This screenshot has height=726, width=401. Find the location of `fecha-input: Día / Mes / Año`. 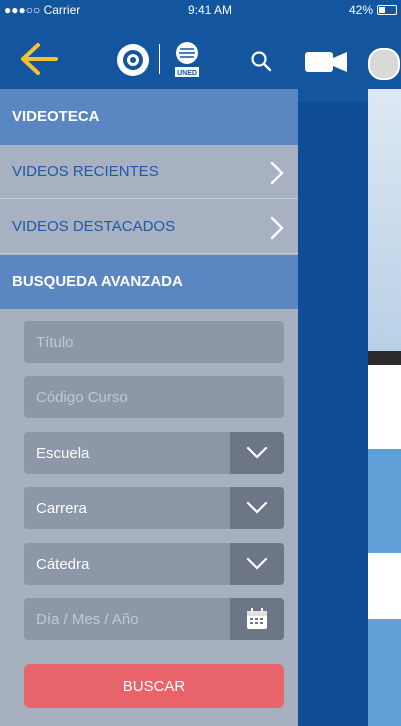

fecha-input: Día / Mes / Año is located at coordinates (154, 619).